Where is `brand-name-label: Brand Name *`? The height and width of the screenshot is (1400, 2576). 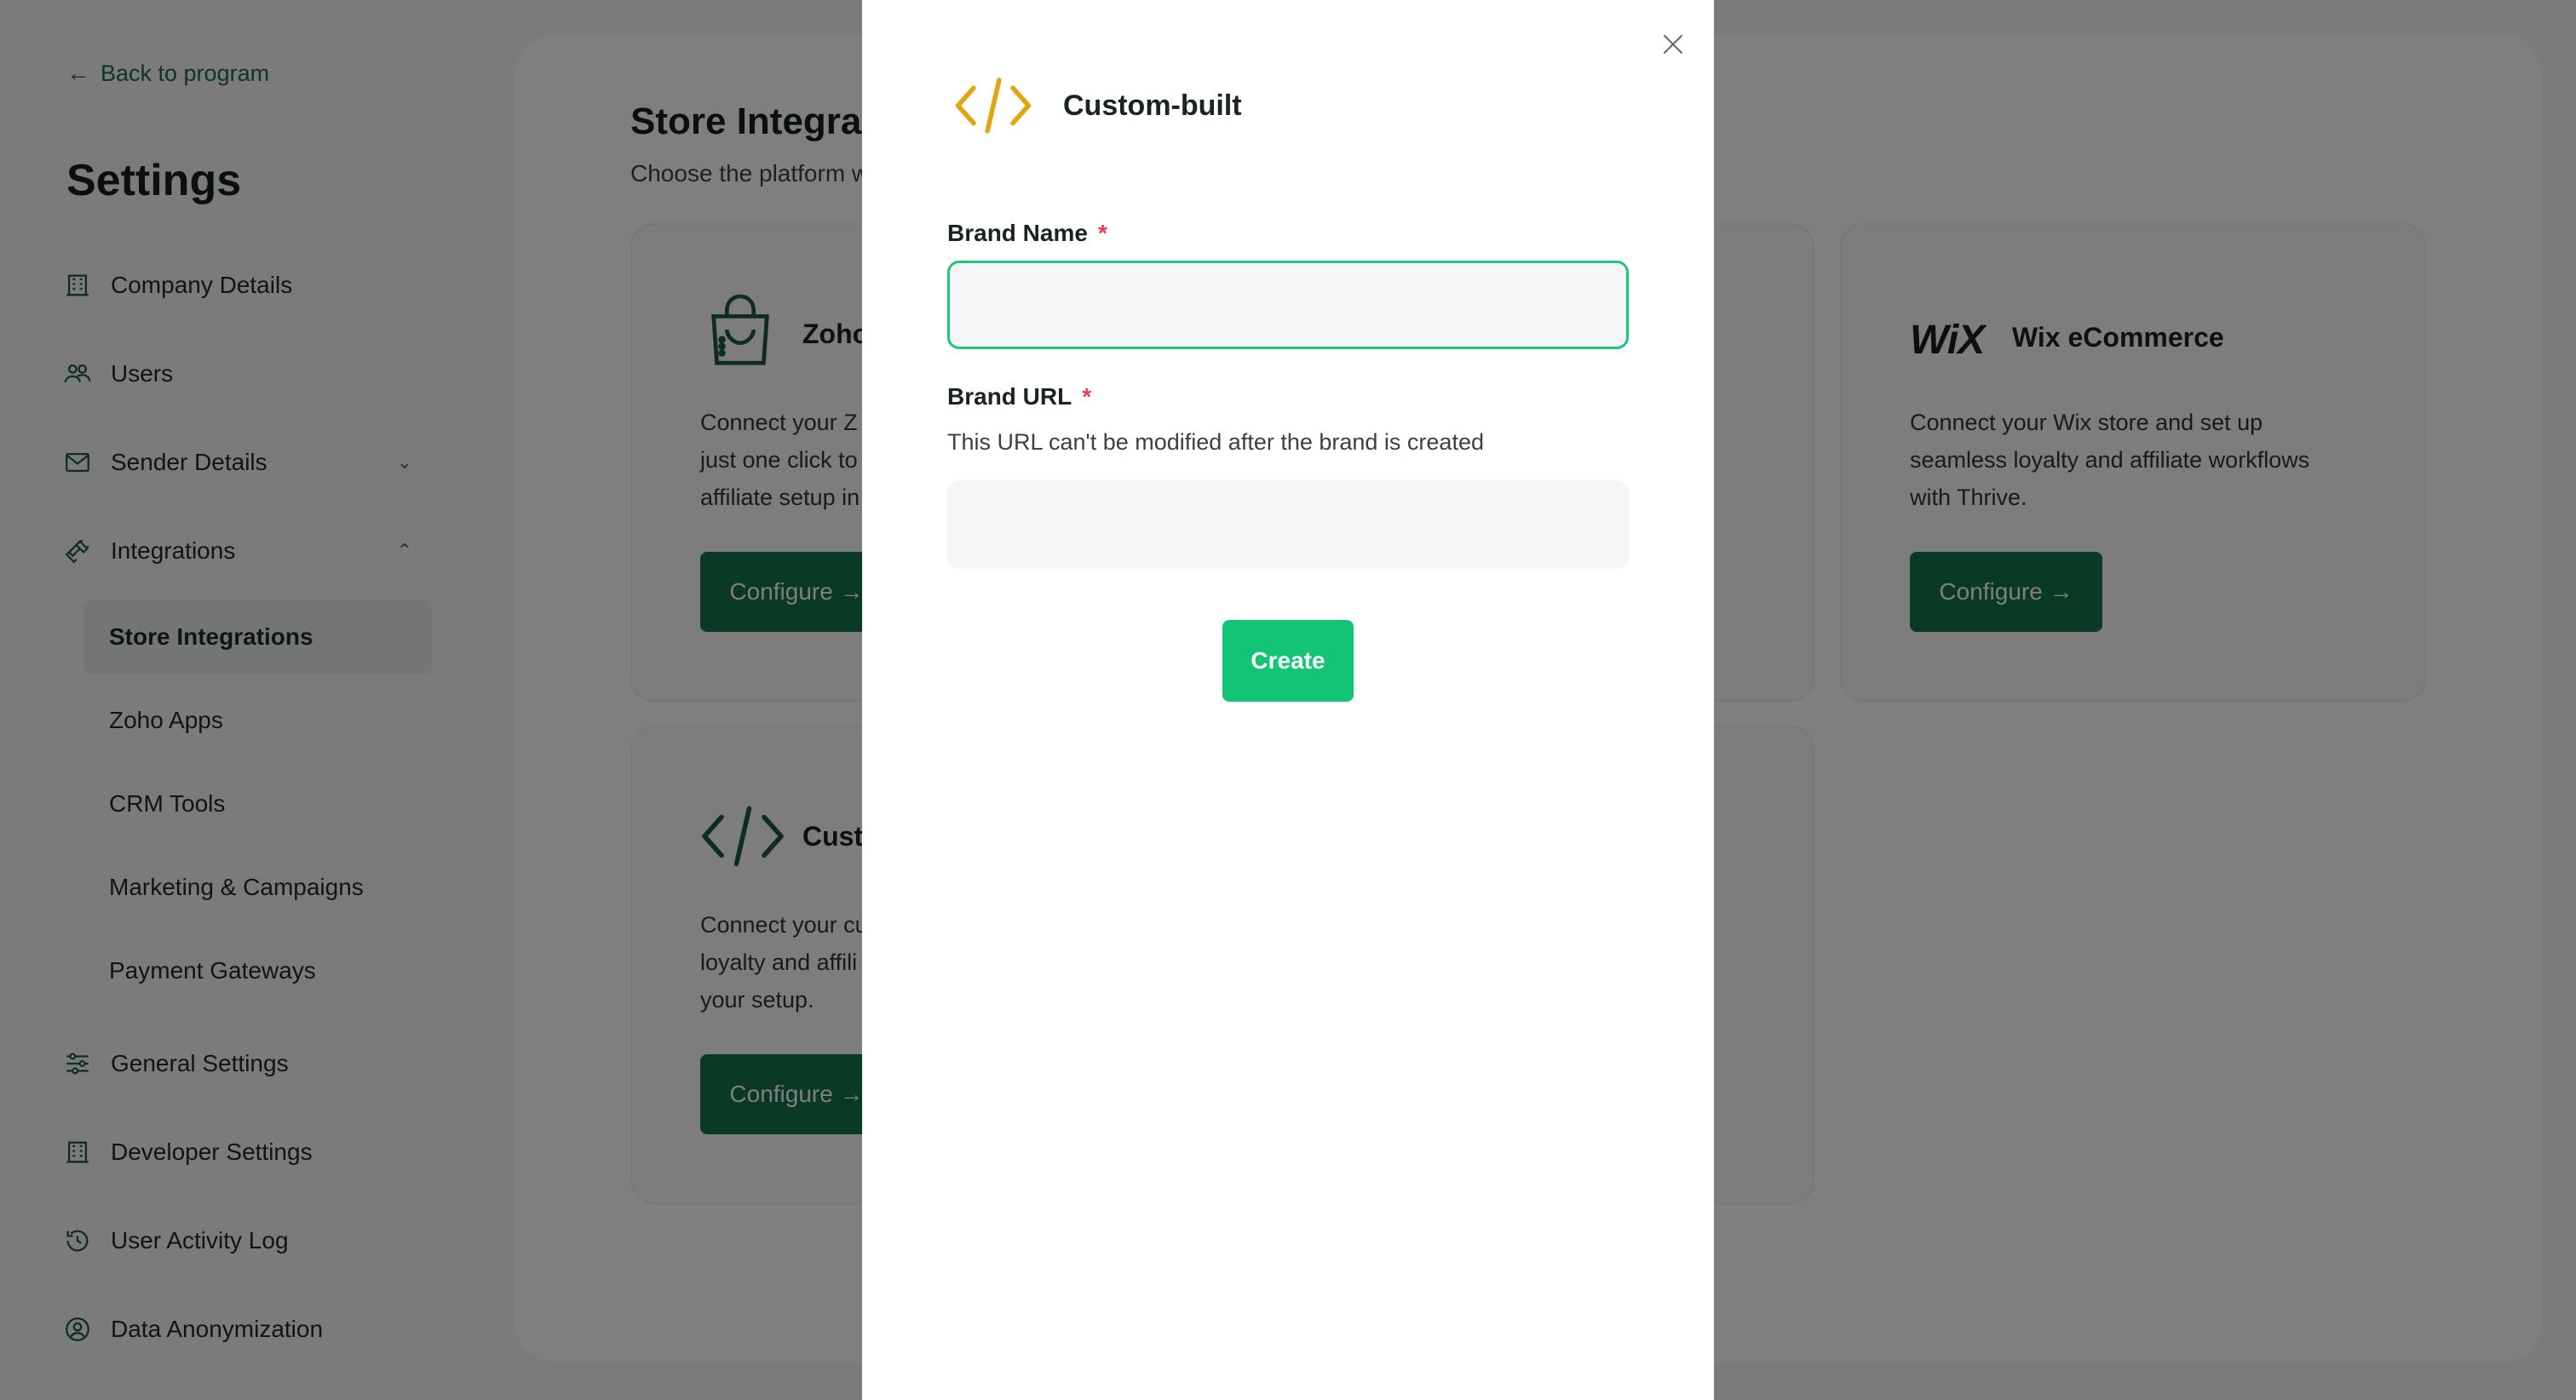 brand-name-label: Brand Name * is located at coordinates (1027, 233).